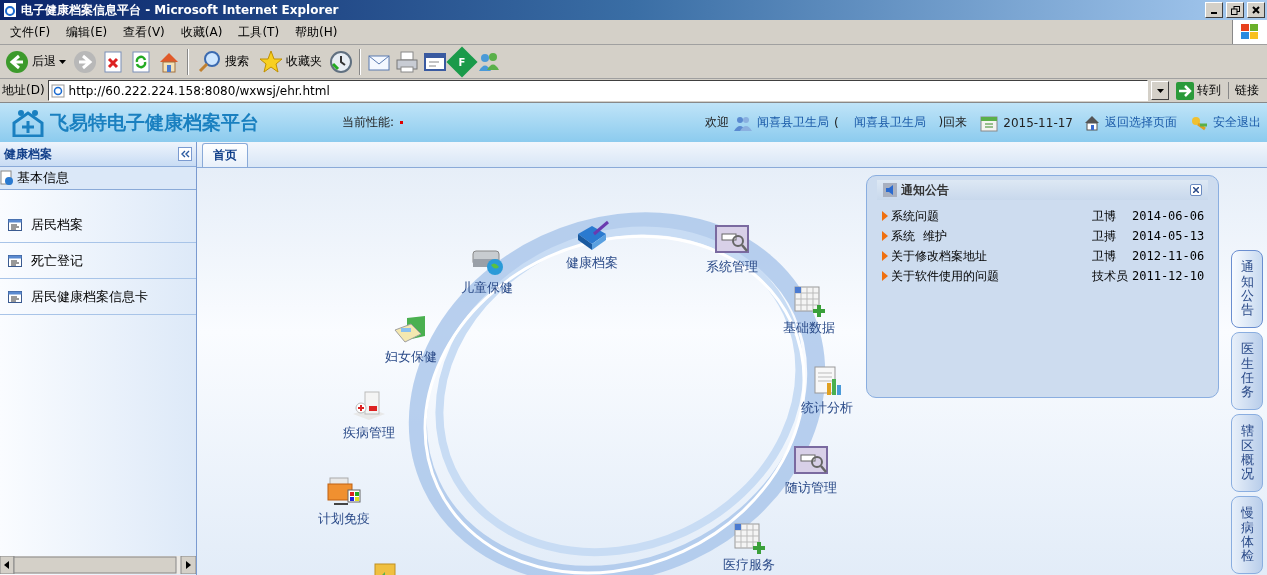 The width and height of the screenshot is (1267, 575). I want to click on restore-icon, so click(1235, 10).